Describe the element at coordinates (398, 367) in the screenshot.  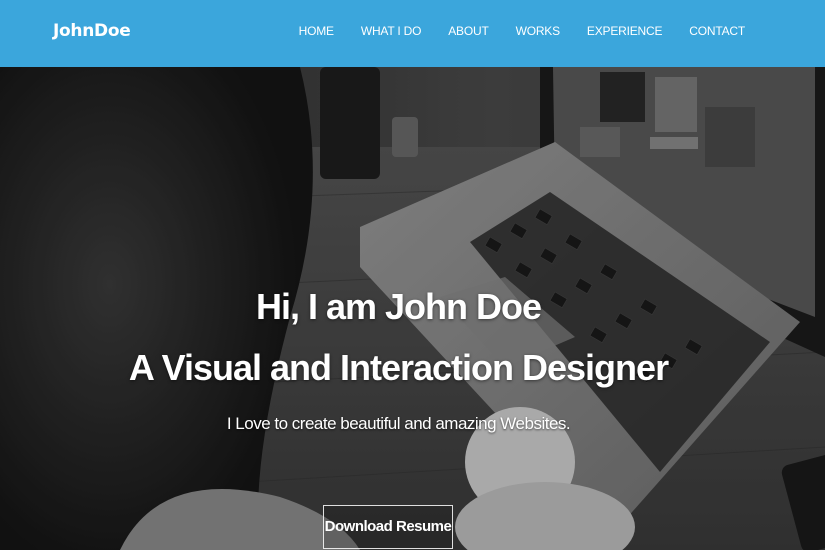
I see `hero-role: A Visual and Interaction Designer` at that location.